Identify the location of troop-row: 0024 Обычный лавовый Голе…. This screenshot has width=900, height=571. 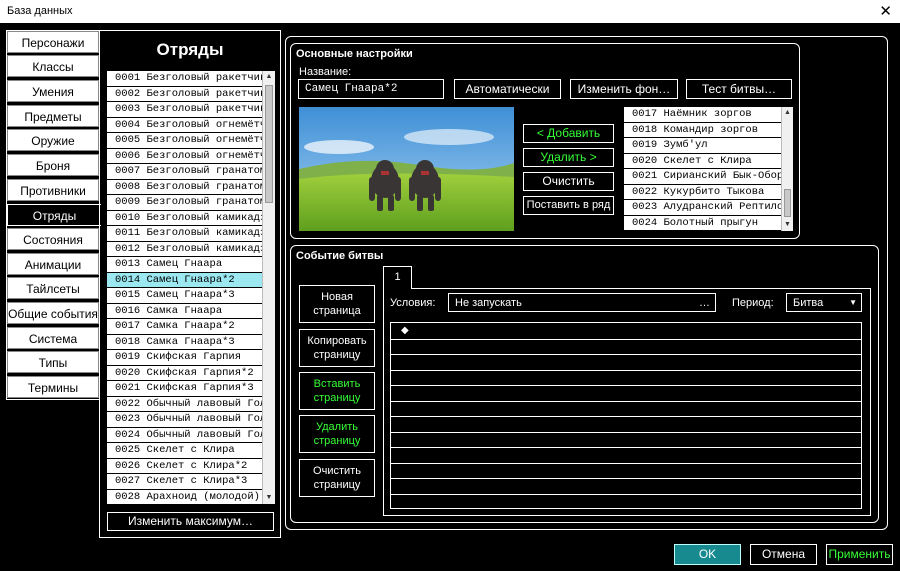
(184, 435).